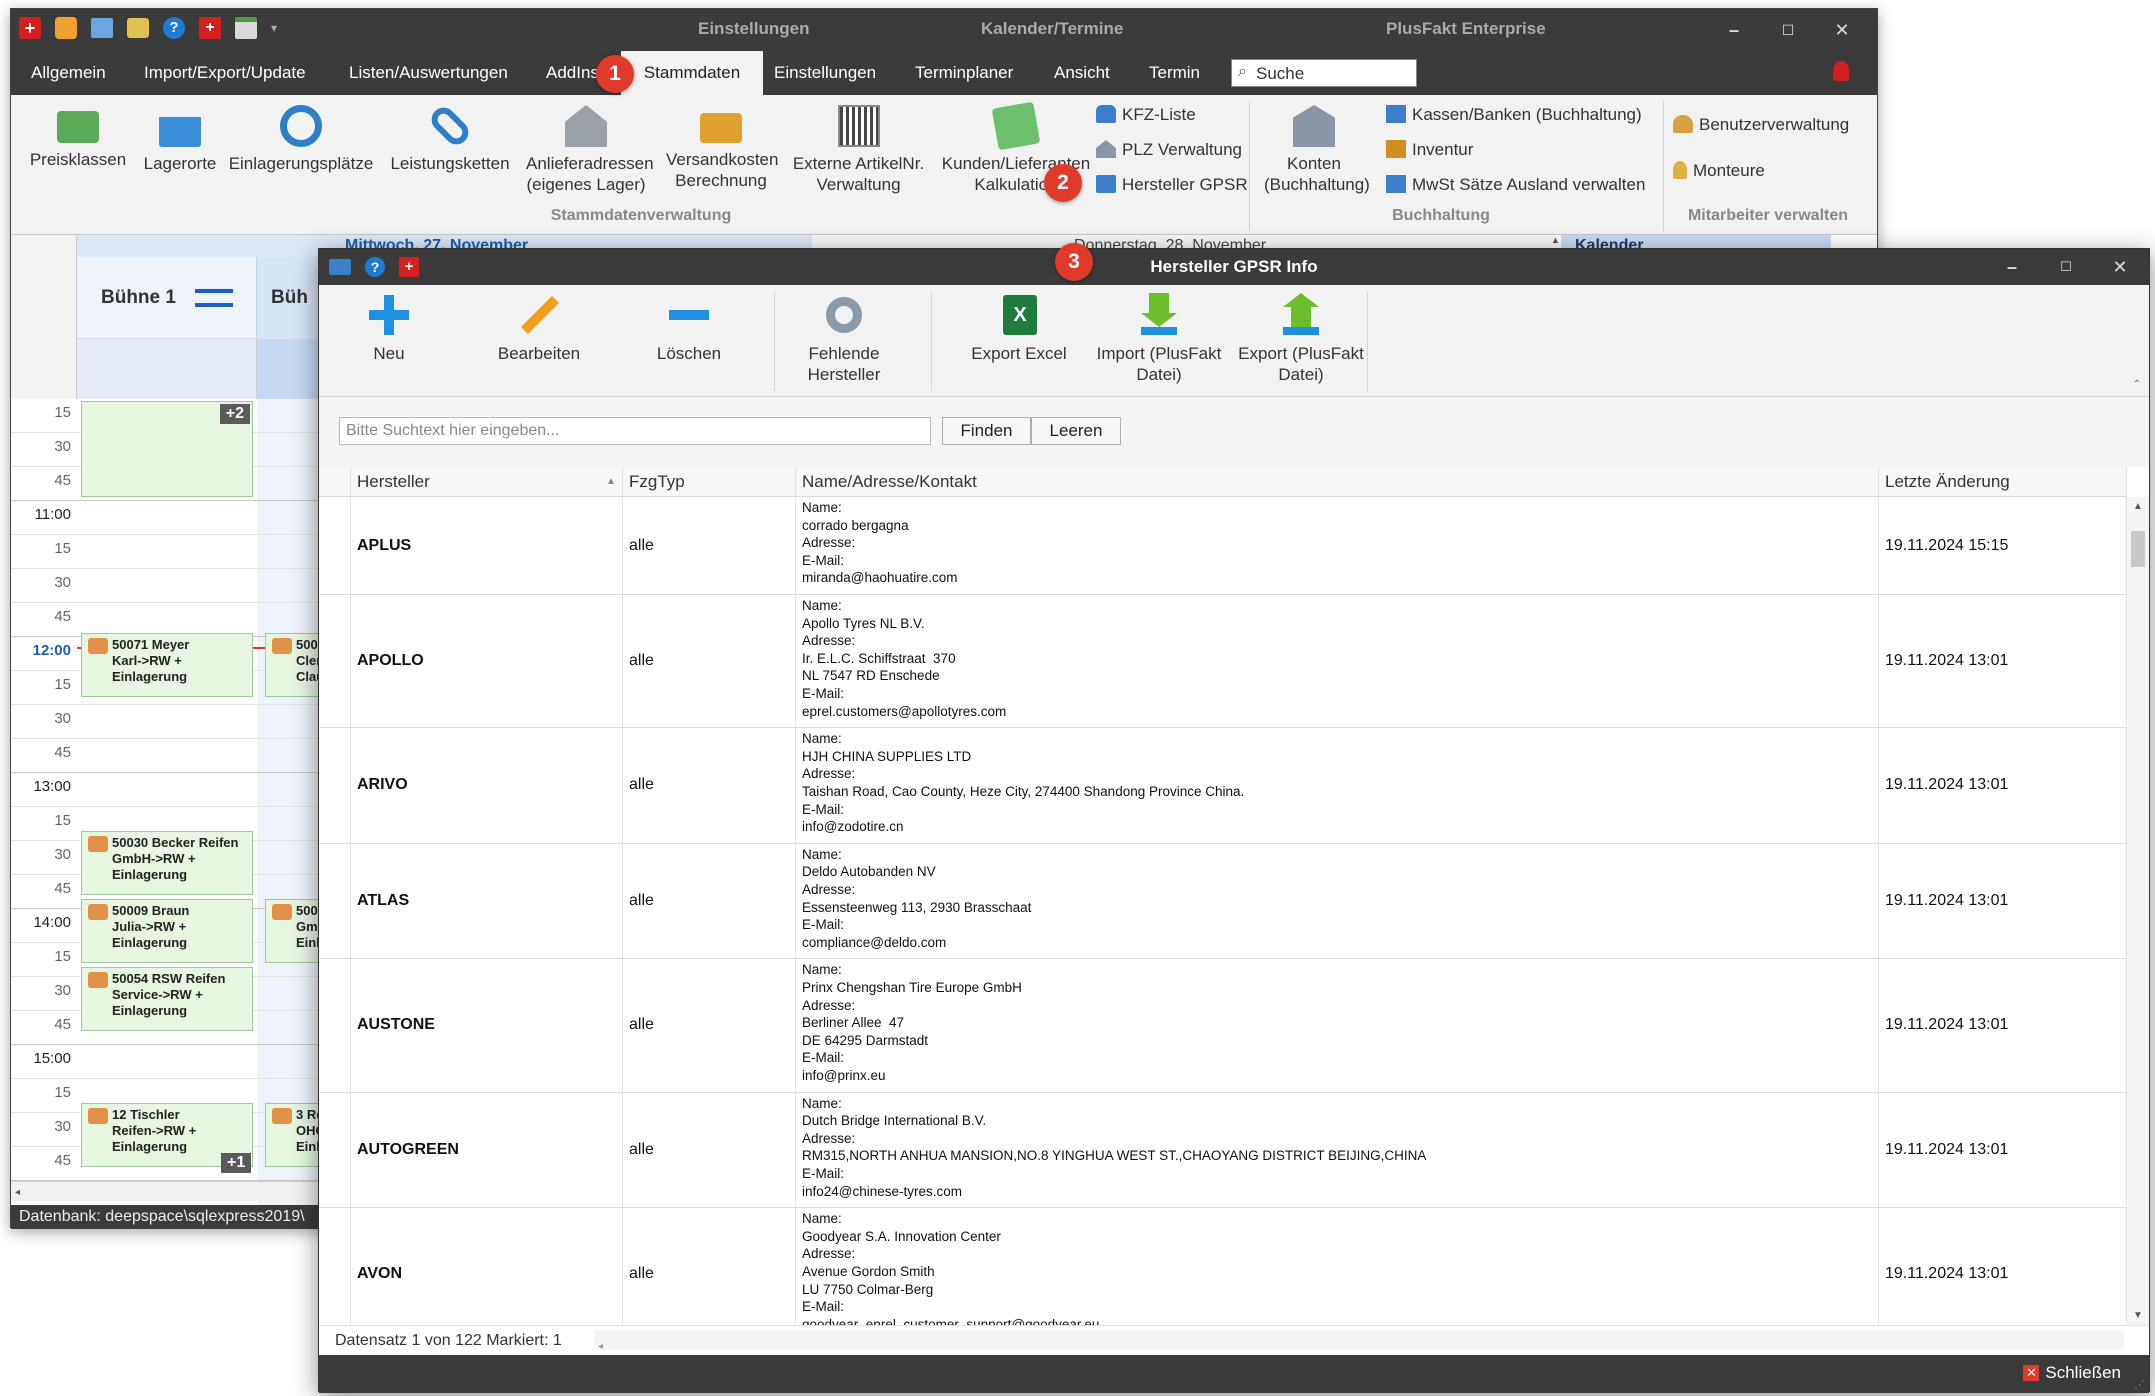 This screenshot has height=1396, width=2155. Describe the element at coordinates (2138, 911) in the screenshot. I see `vertical-scrollbar: ▲ ▼` at that location.